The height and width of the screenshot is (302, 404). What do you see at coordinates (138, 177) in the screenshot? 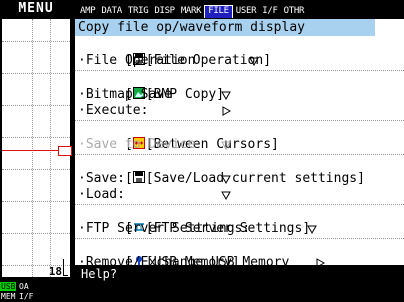
I see `floppy-icon` at bounding box center [138, 177].